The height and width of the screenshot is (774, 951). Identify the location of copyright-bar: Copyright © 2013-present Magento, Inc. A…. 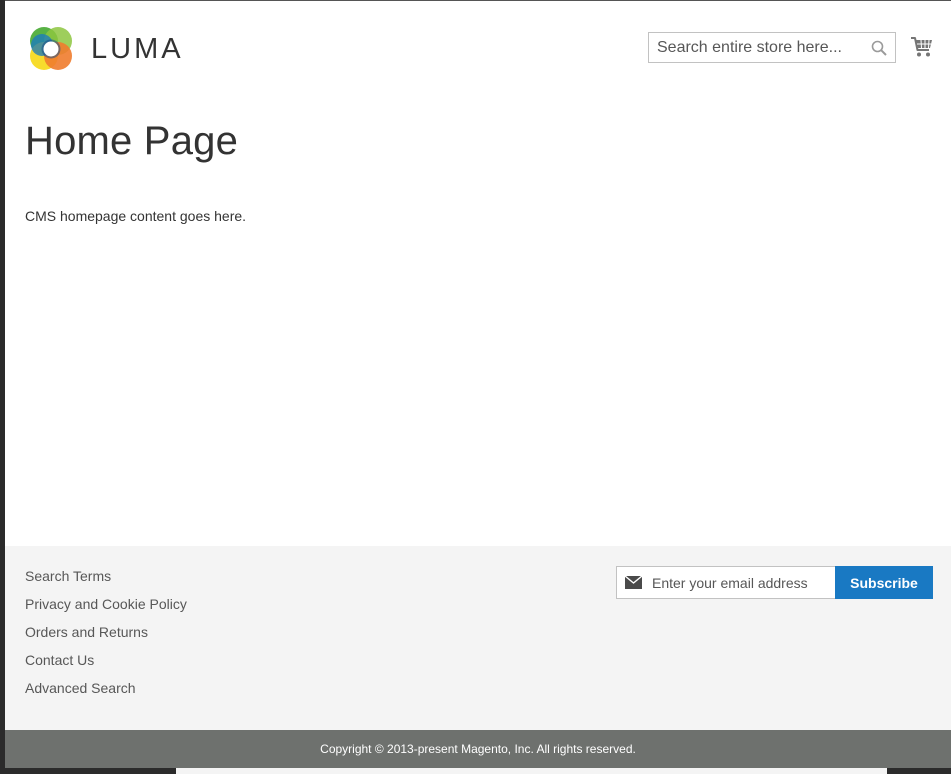
(478, 749).